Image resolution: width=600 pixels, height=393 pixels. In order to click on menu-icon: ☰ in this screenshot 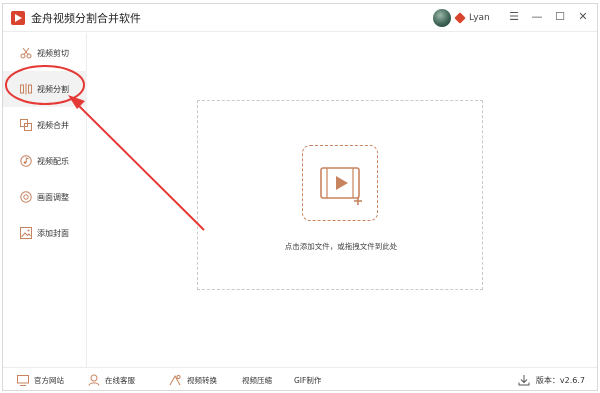, I will do `click(514, 17)`.